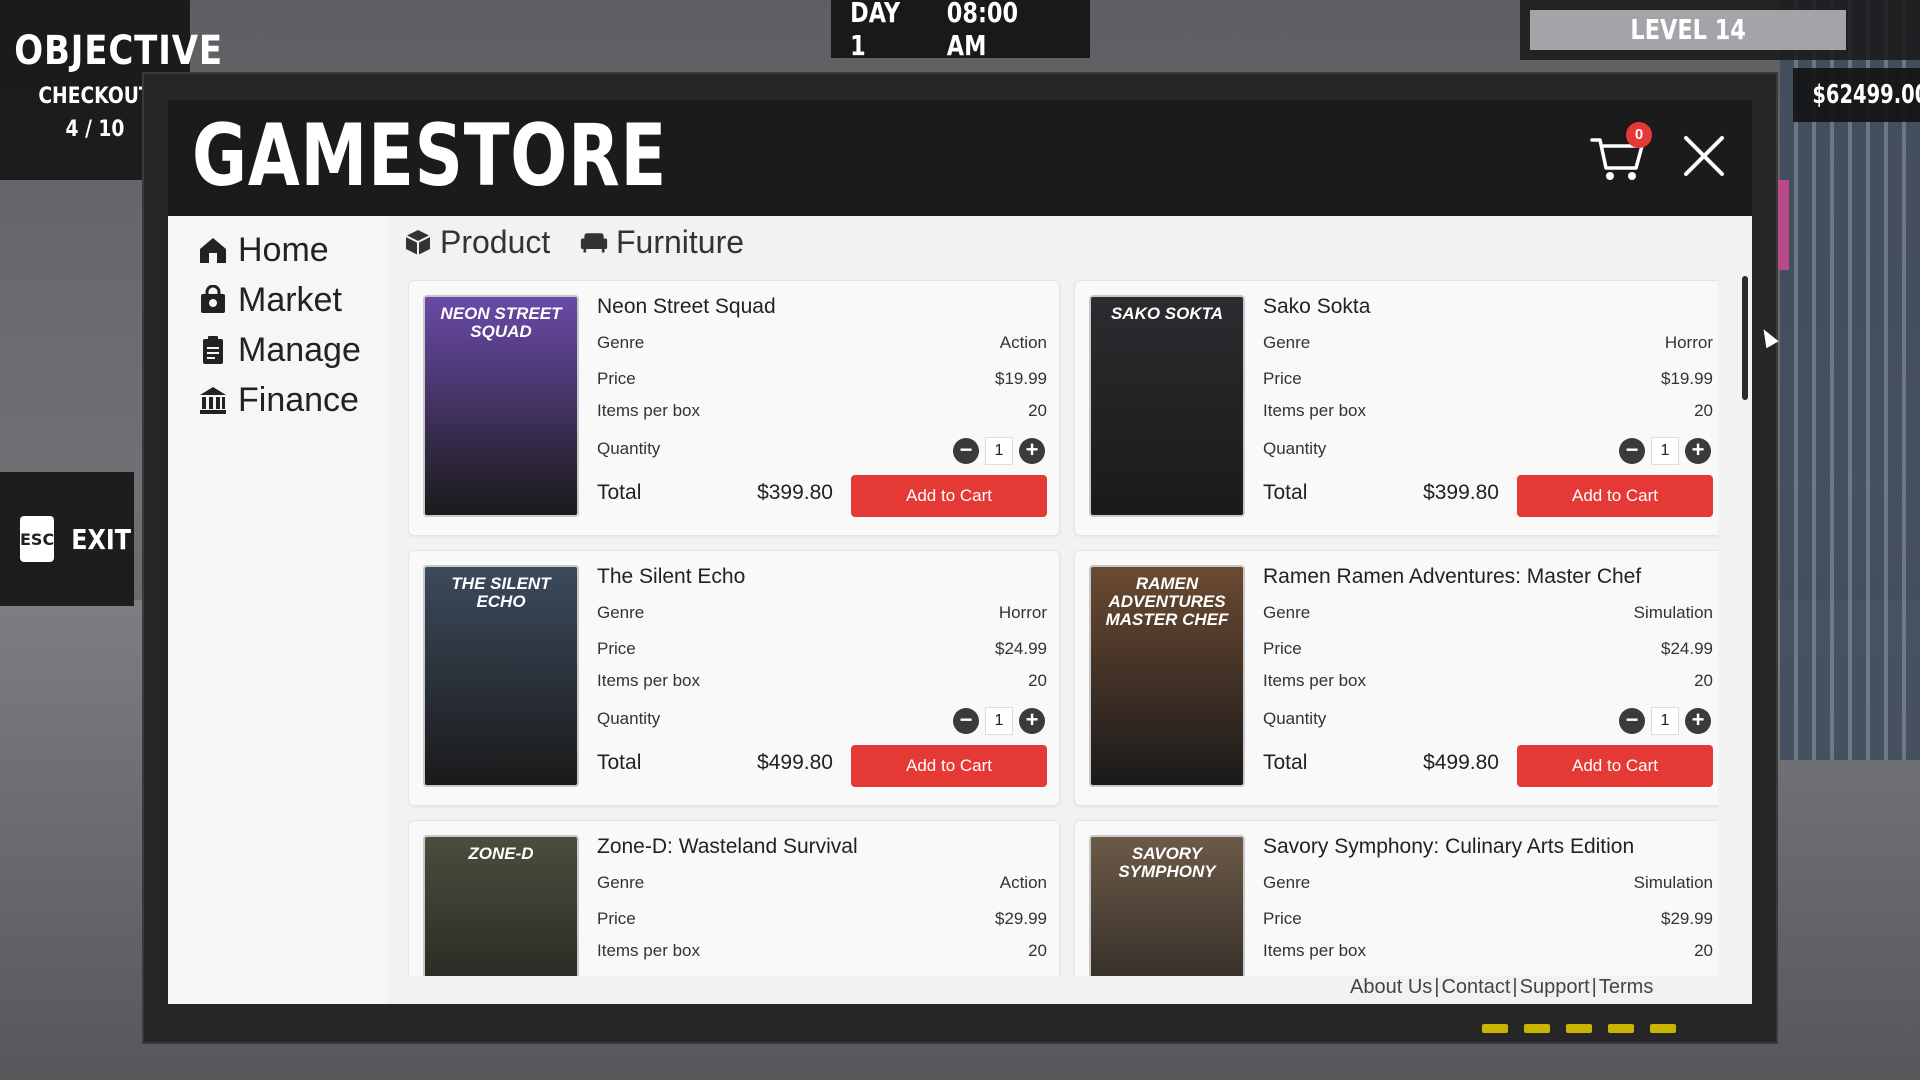  Describe the element at coordinates (822, 343) in the screenshot. I see `genre-row: Genre Action` at that location.